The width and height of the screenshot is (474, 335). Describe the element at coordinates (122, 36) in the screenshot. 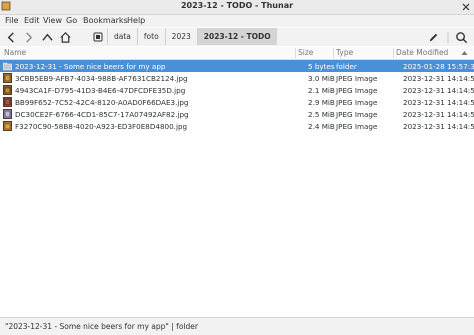

I see `breadcrumb-data: data` at that location.